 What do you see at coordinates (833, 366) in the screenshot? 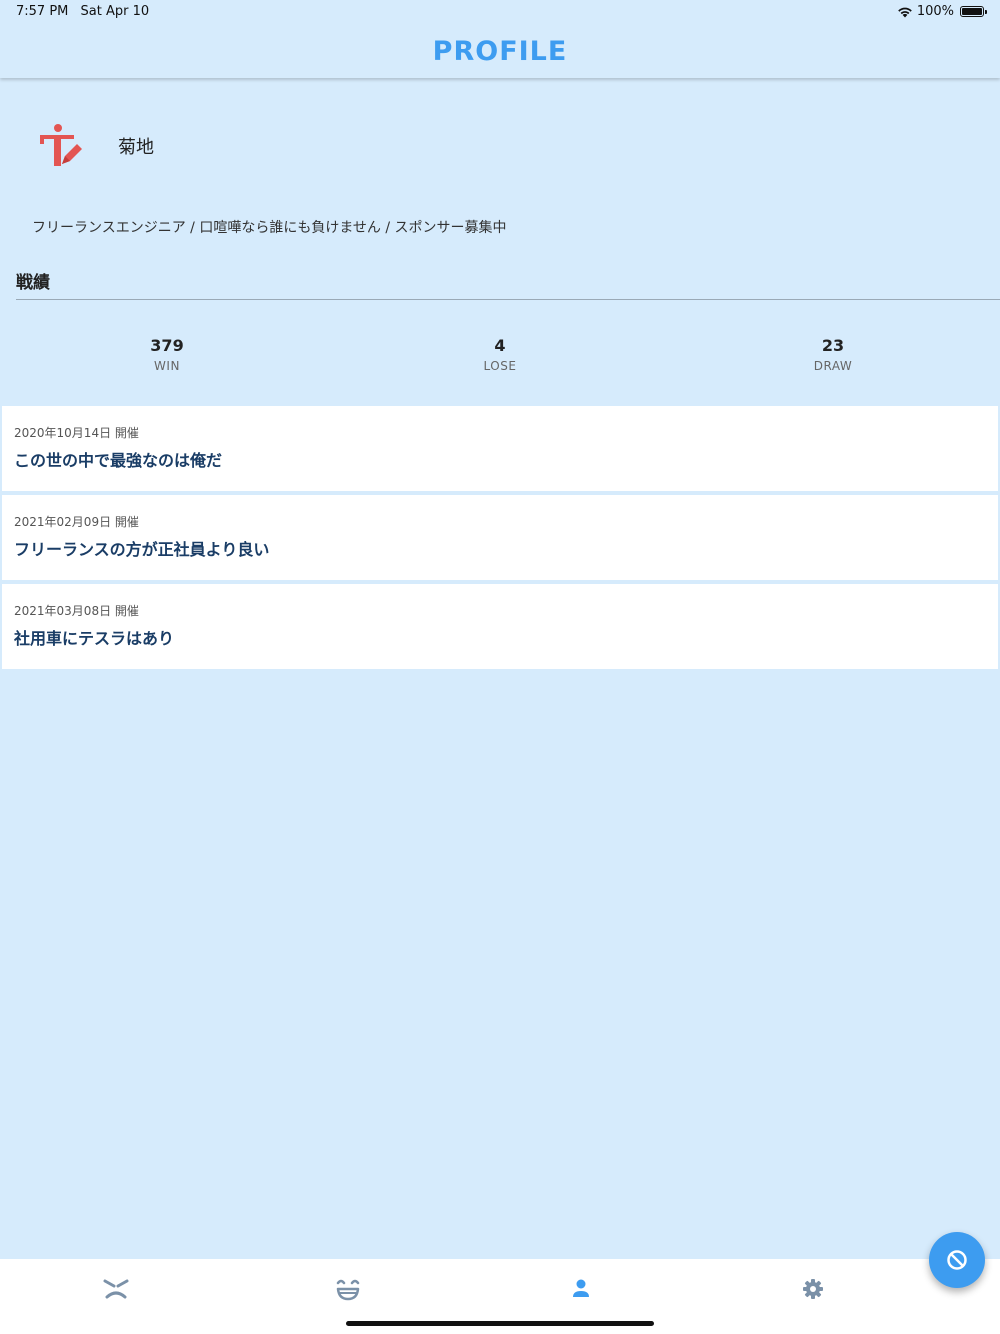
I see `stat-label: DRAW` at bounding box center [833, 366].